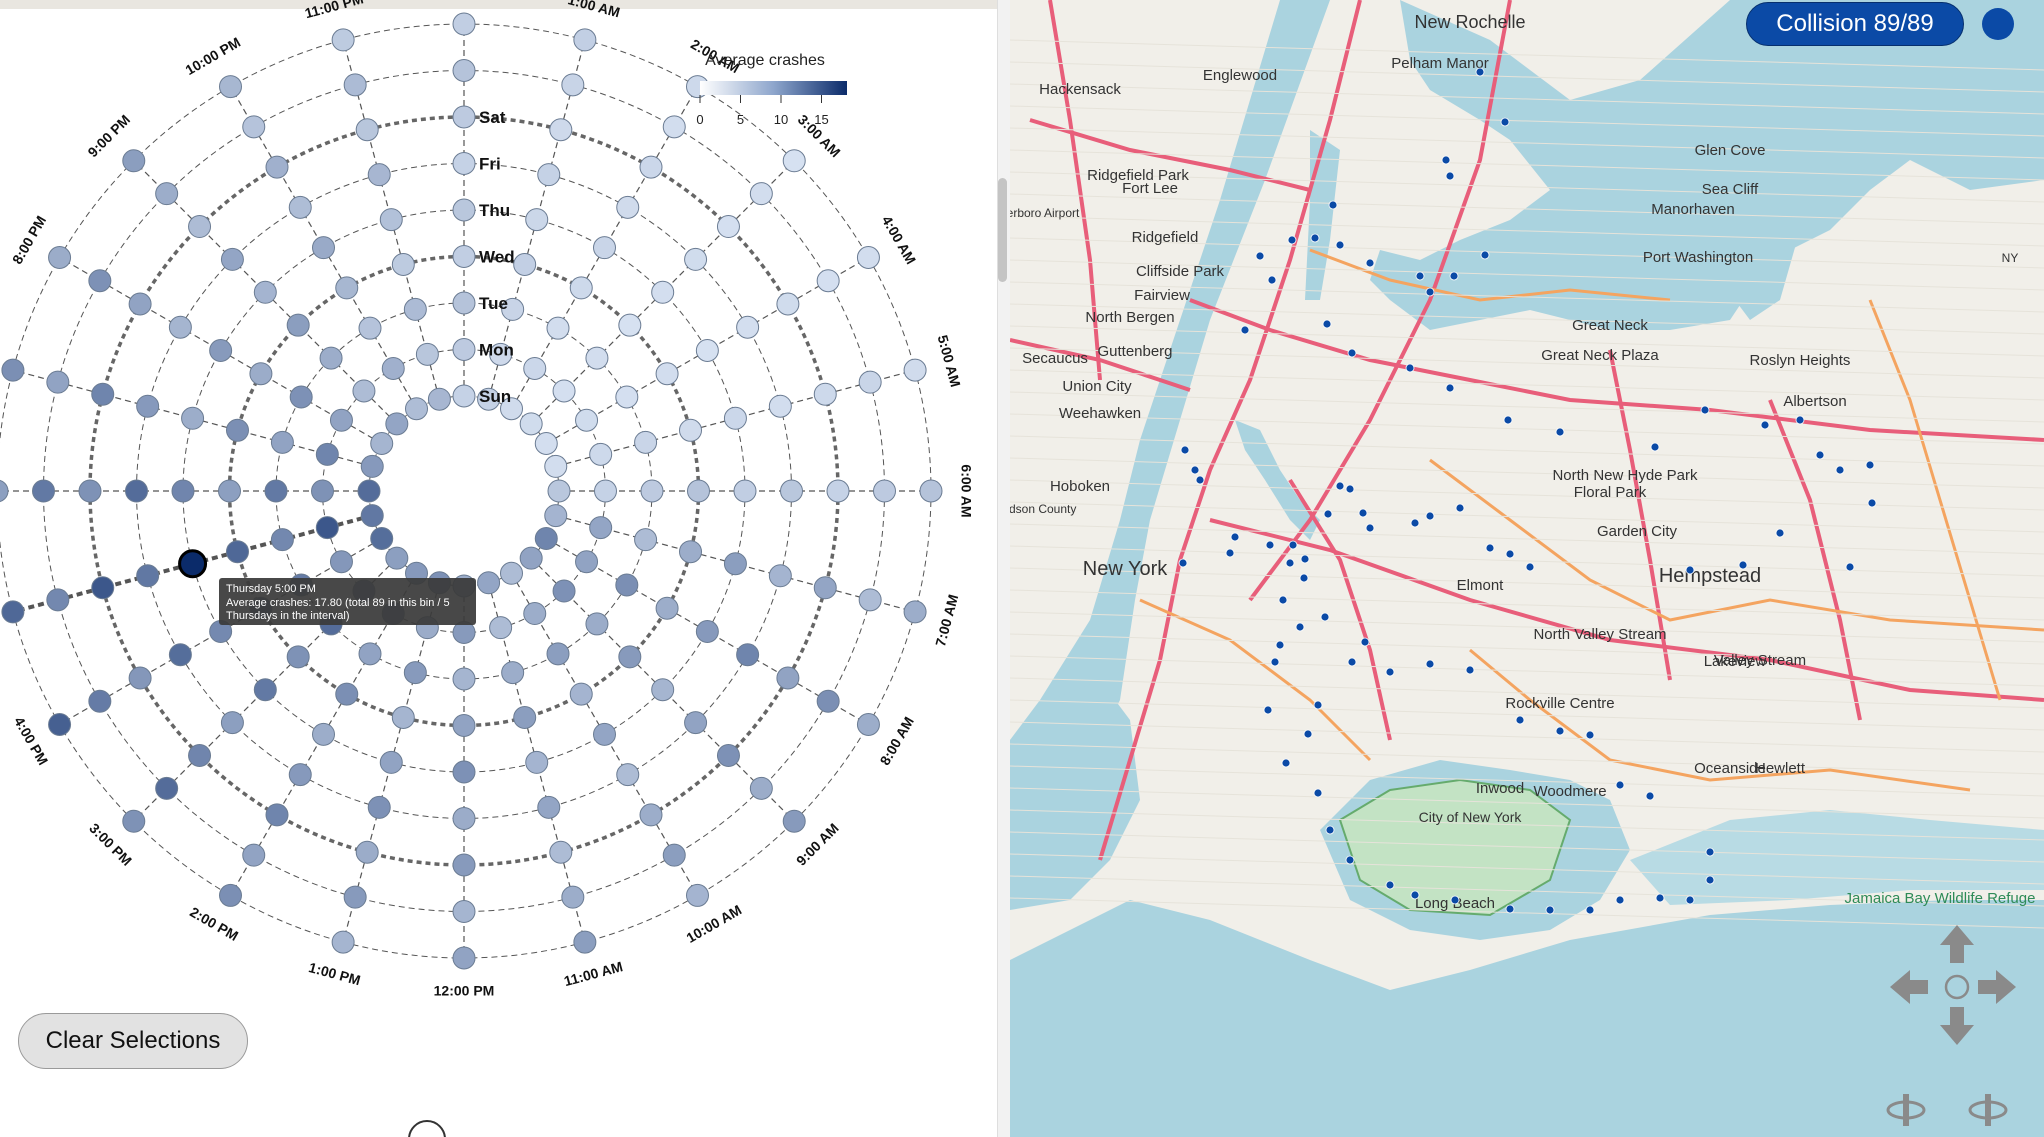 The width and height of the screenshot is (2044, 1137). I want to click on map-navigation-controls, so click(1955, 1030).